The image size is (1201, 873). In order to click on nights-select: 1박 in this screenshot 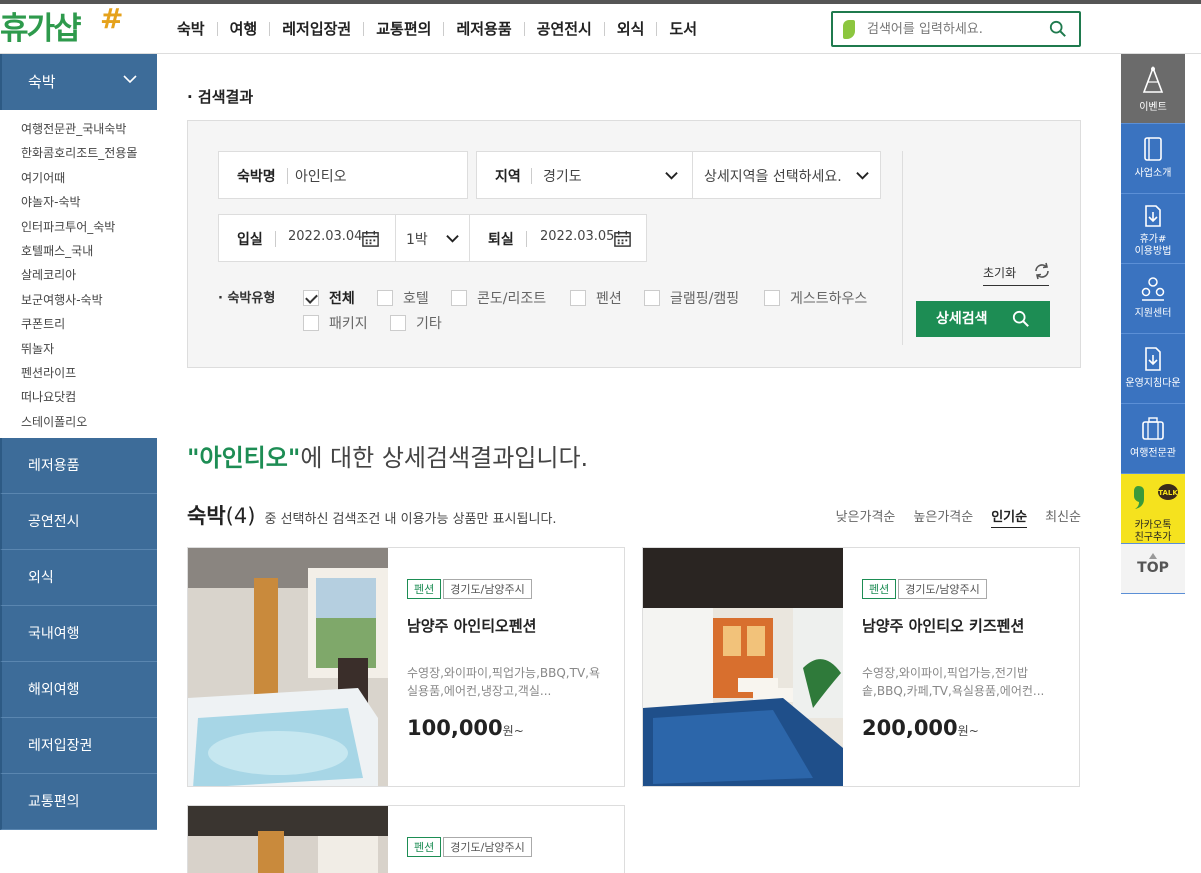, I will do `click(432, 238)`.